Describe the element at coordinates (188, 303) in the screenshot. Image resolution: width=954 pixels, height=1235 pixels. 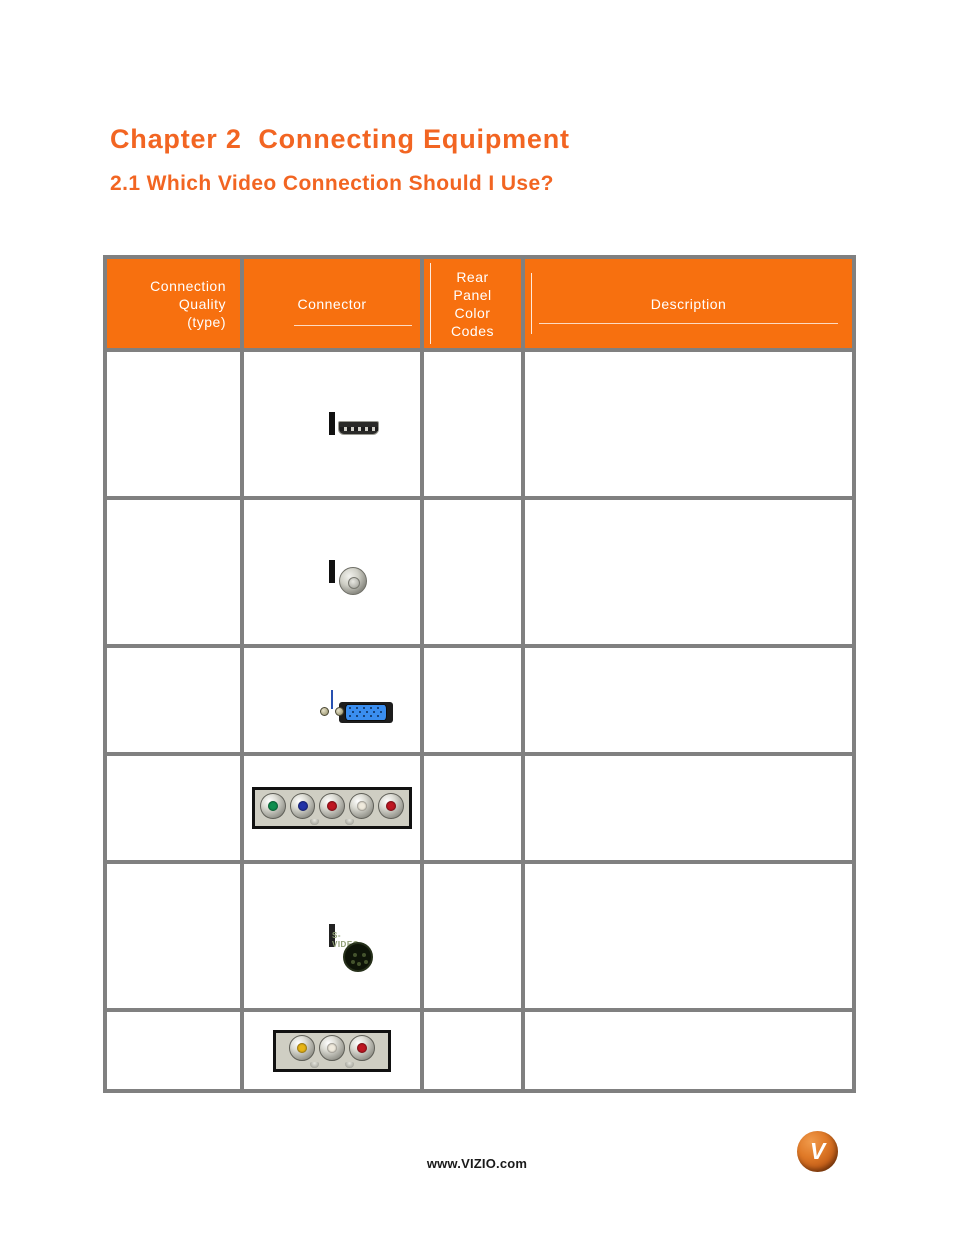
I see `column-header-connection-quality-label: Connection Quality (type)` at that location.